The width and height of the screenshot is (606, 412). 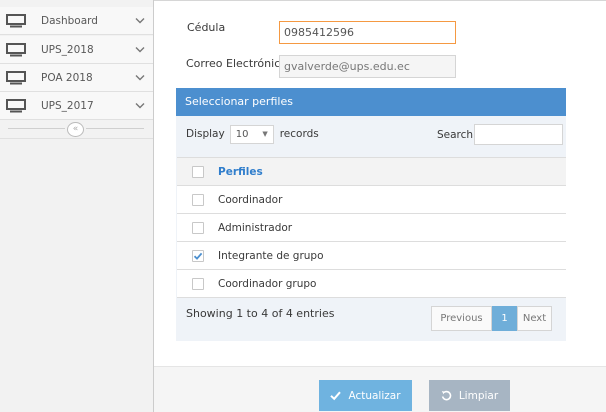 I want to click on sidebar-item-dashboard: Dashboard, so click(x=76, y=21).